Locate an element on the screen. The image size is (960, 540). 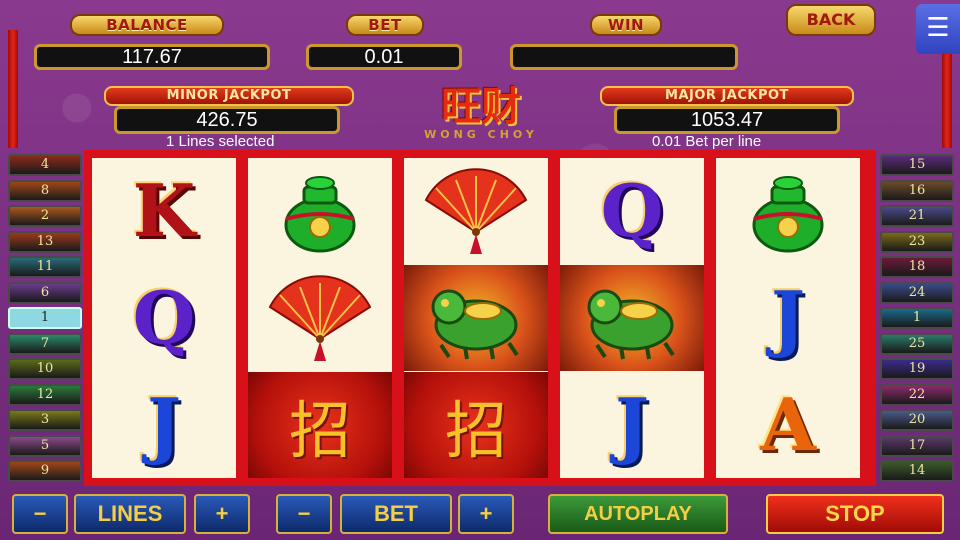
lines-increase-button: + is located at coordinates (222, 514).